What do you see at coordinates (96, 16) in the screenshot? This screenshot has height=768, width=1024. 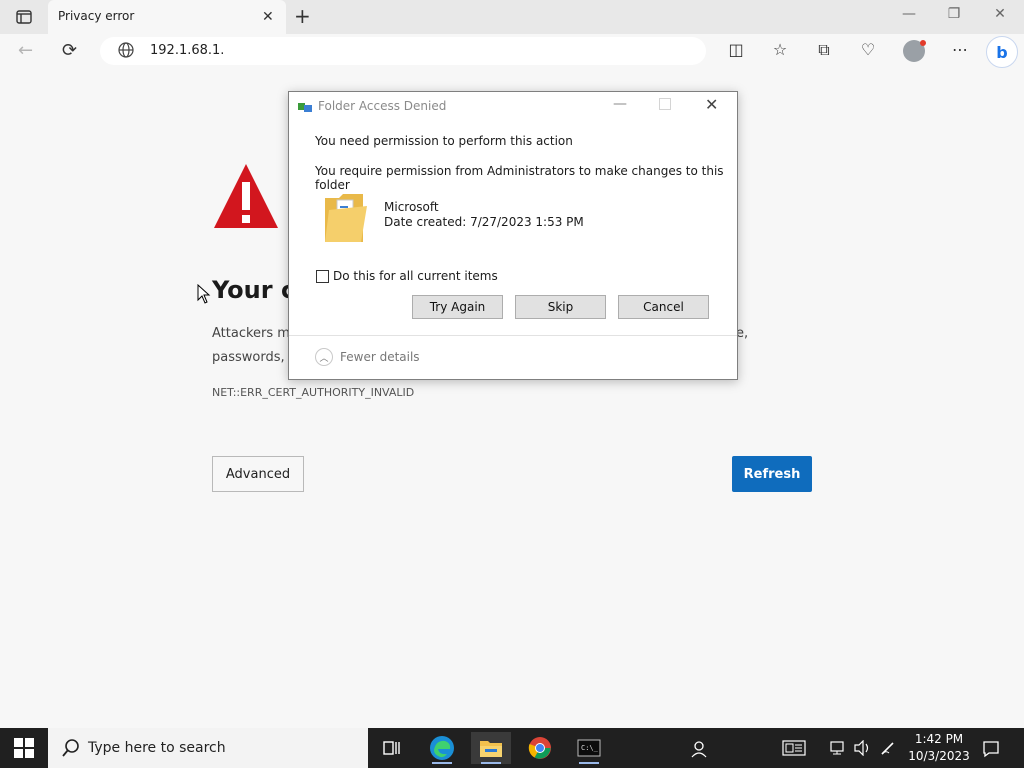 I see `tab-title: Privacy error` at bounding box center [96, 16].